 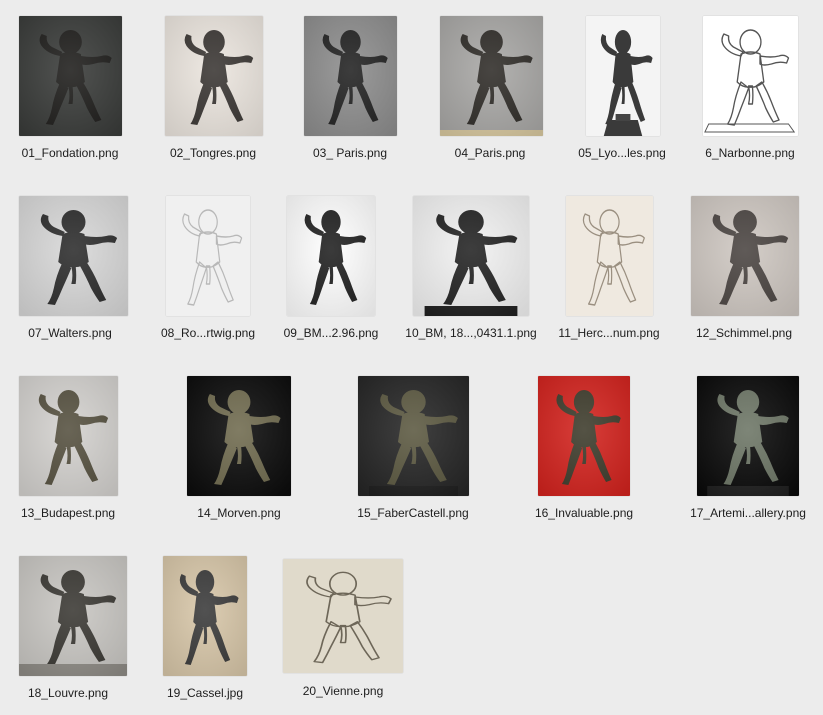 What do you see at coordinates (68, 513) in the screenshot?
I see `file-name-label: 13_Budapest.png` at bounding box center [68, 513].